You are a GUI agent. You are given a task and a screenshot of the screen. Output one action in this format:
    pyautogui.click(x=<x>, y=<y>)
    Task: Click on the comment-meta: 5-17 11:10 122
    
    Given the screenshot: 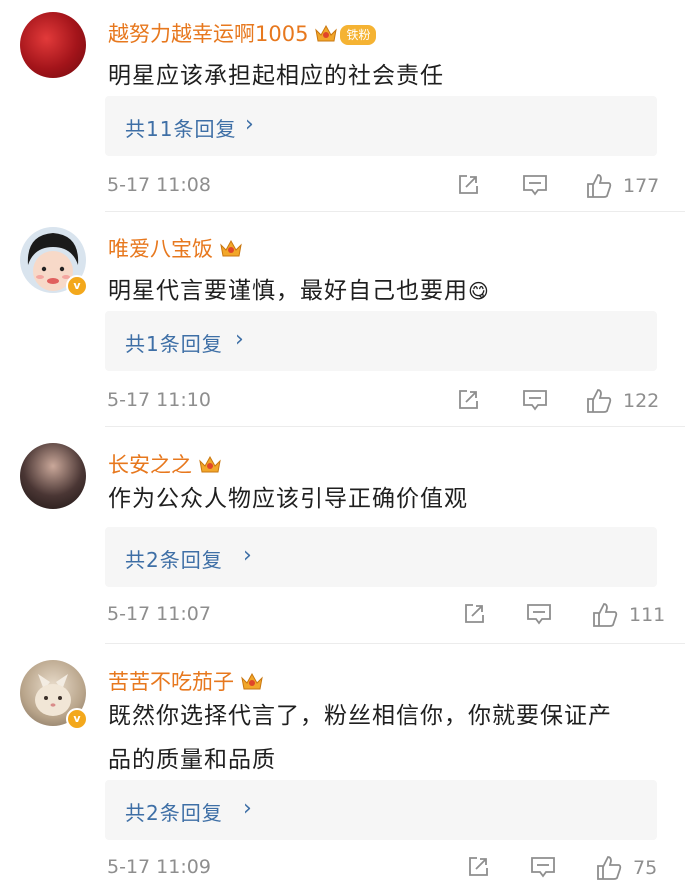 What is the action you would take?
    pyautogui.click(x=385, y=402)
    